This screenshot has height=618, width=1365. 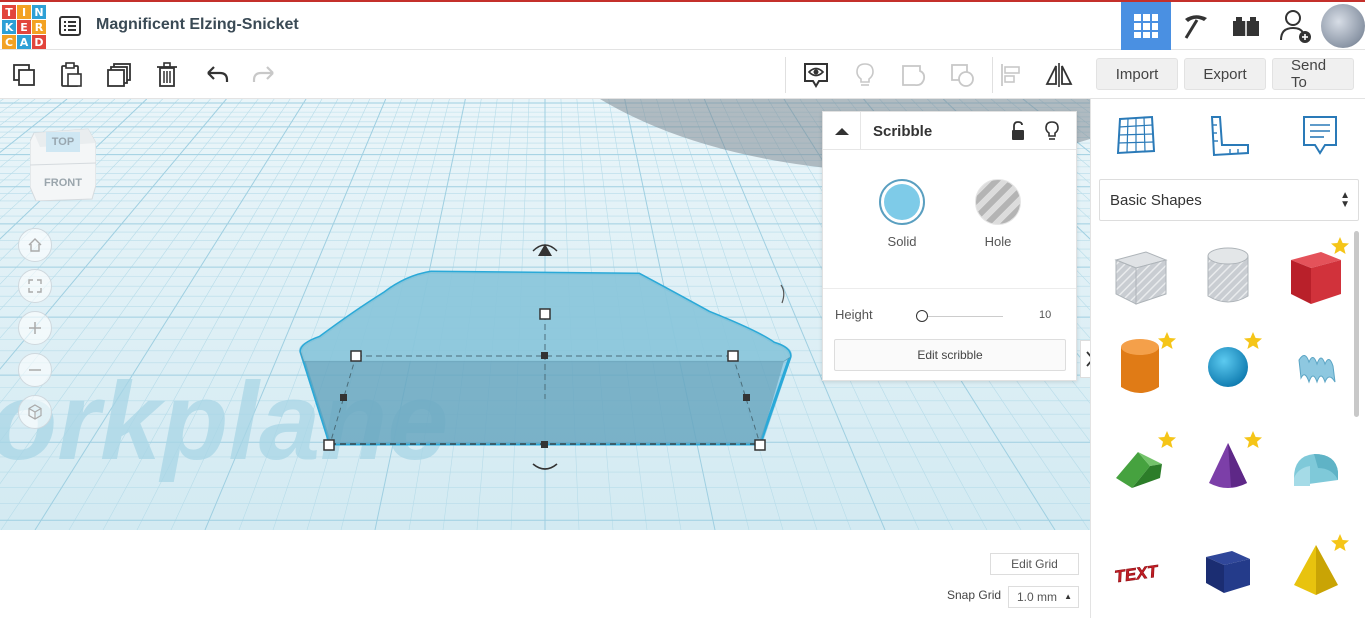 What do you see at coordinates (1228, 571) in the screenshot?
I see `wedge-shape` at bounding box center [1228, 571].